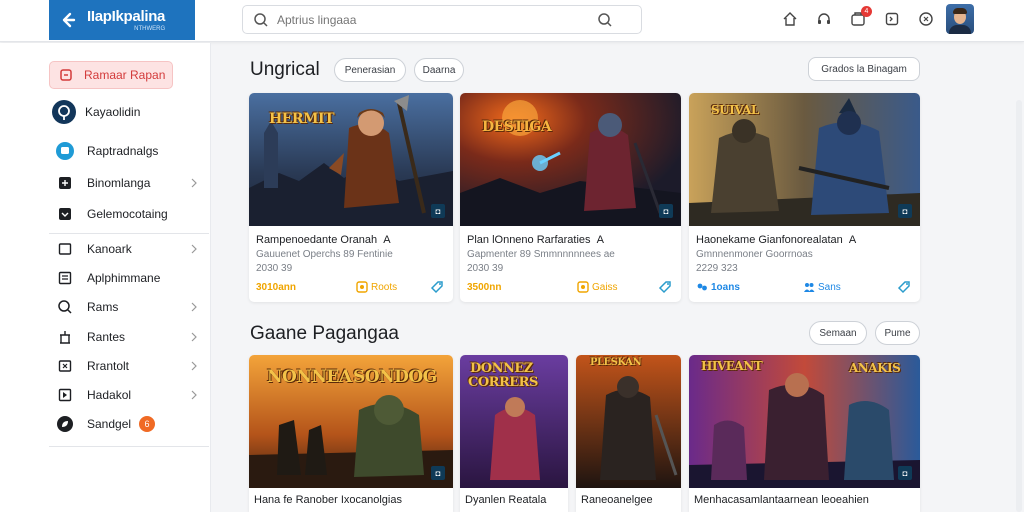  I want to click on sidebar-item-rrantolt: Rrantolt, so click(124, 366).